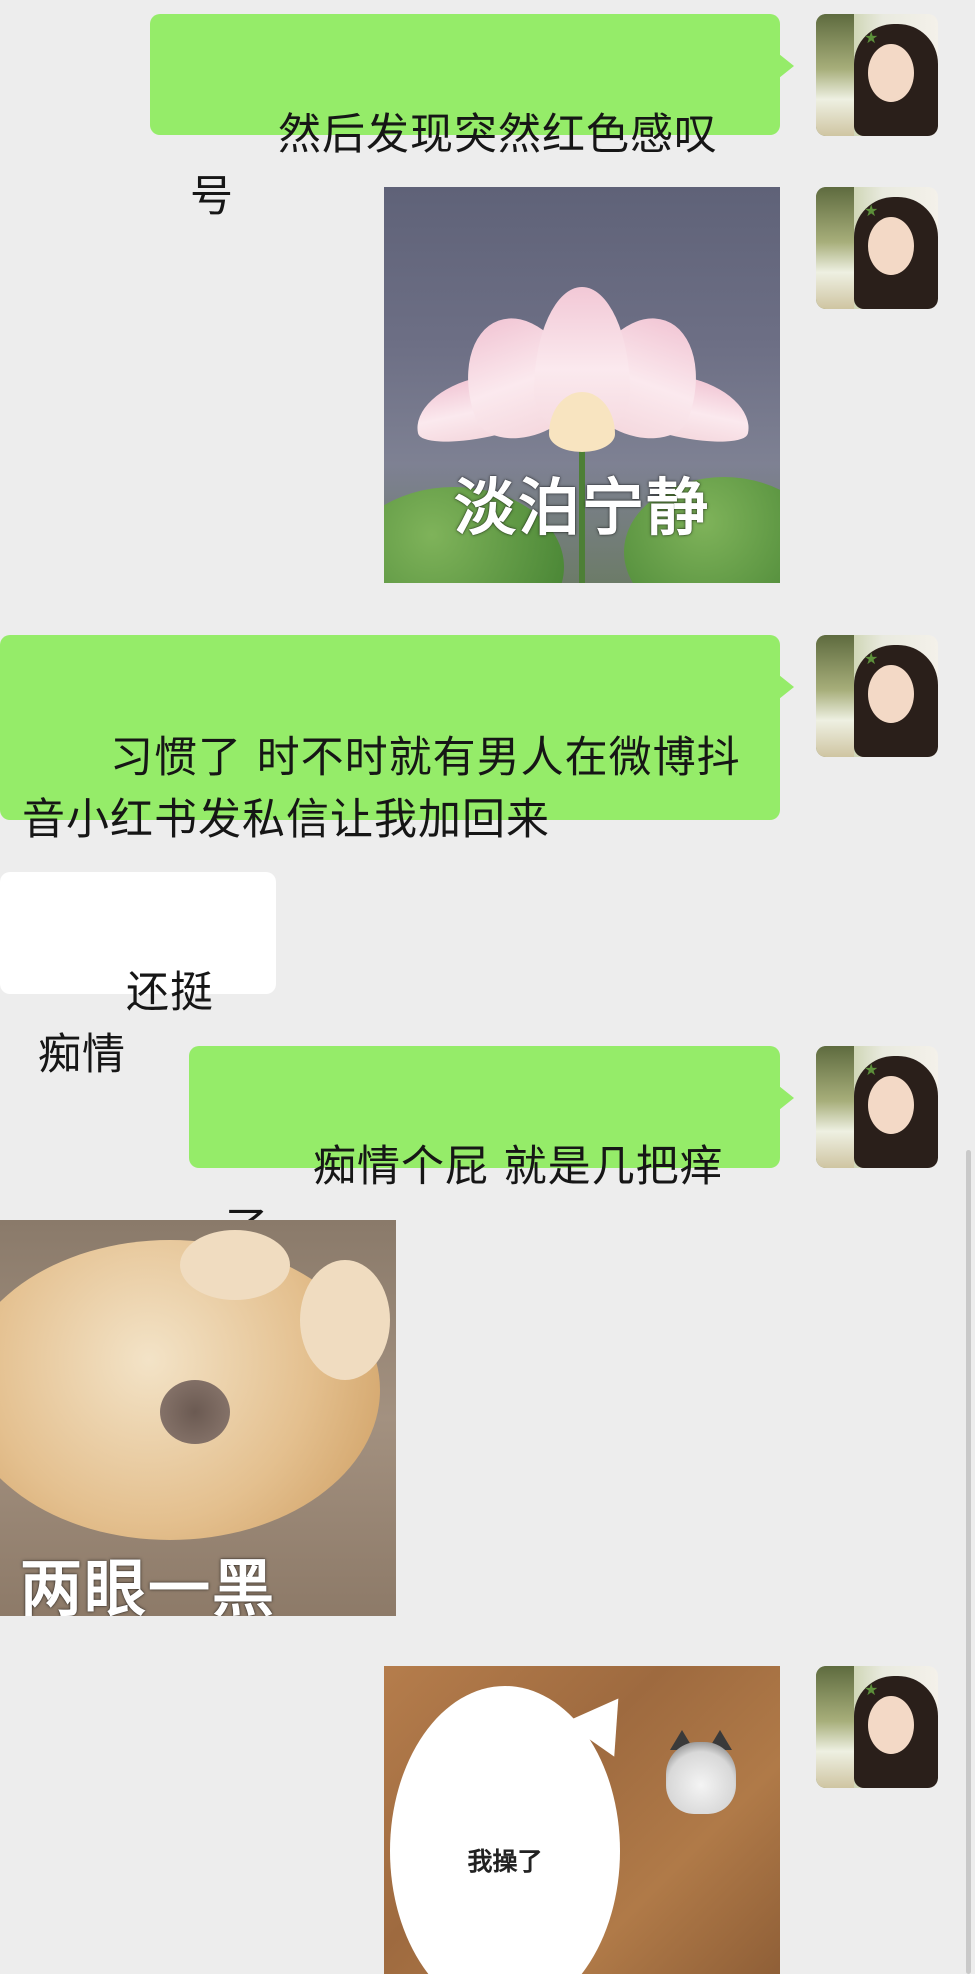  What do you see at coordinates (491, 1150) in the screenshot?
I see `message-bubble: 痴情个屁 就是几把痒了` at bounding box center [491, 1150].